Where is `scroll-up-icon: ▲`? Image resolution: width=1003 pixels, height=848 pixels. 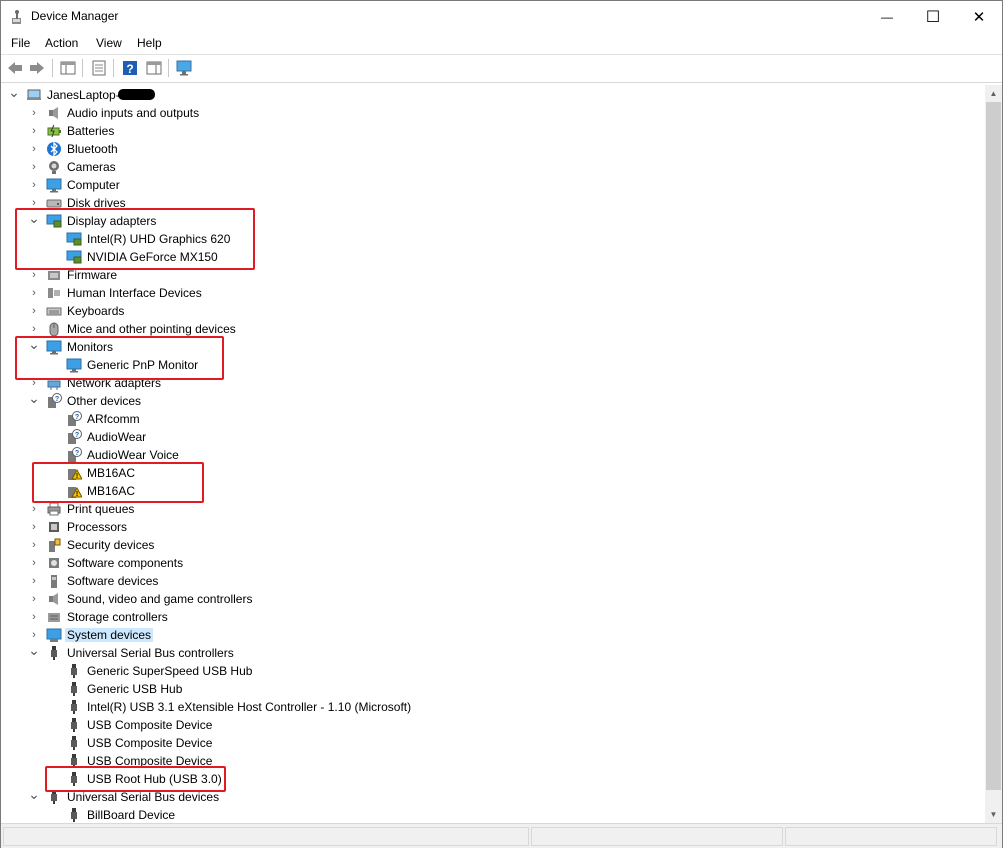 scroll-up-icon: ▲ is located at coordinates (993, 93).